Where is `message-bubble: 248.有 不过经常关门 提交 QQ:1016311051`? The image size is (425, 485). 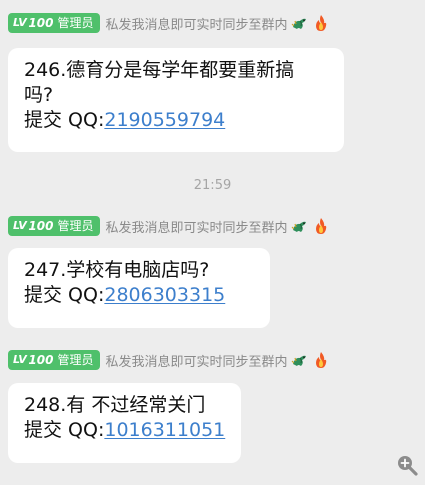 message-bubble: 248.有 不过经常关门 提交 QQ:1016311051 is located at coordinates (124, 423).